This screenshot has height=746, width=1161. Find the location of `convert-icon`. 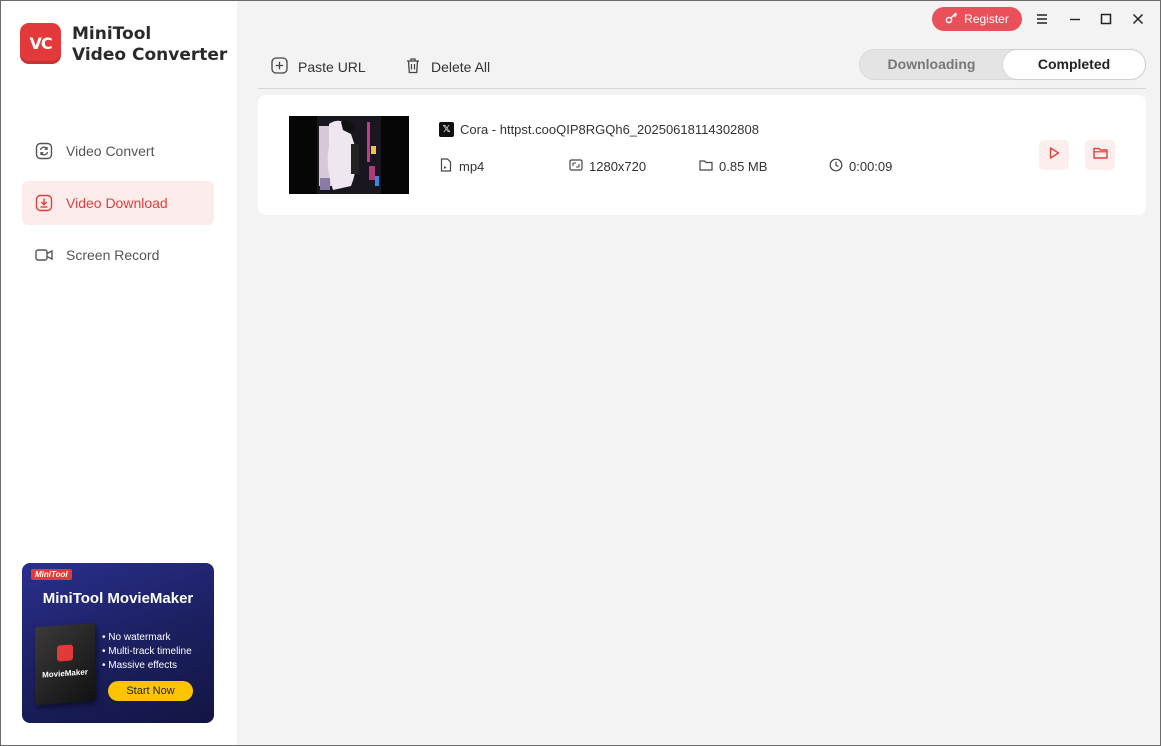

convert-icon is located at coordinates (44, 151).